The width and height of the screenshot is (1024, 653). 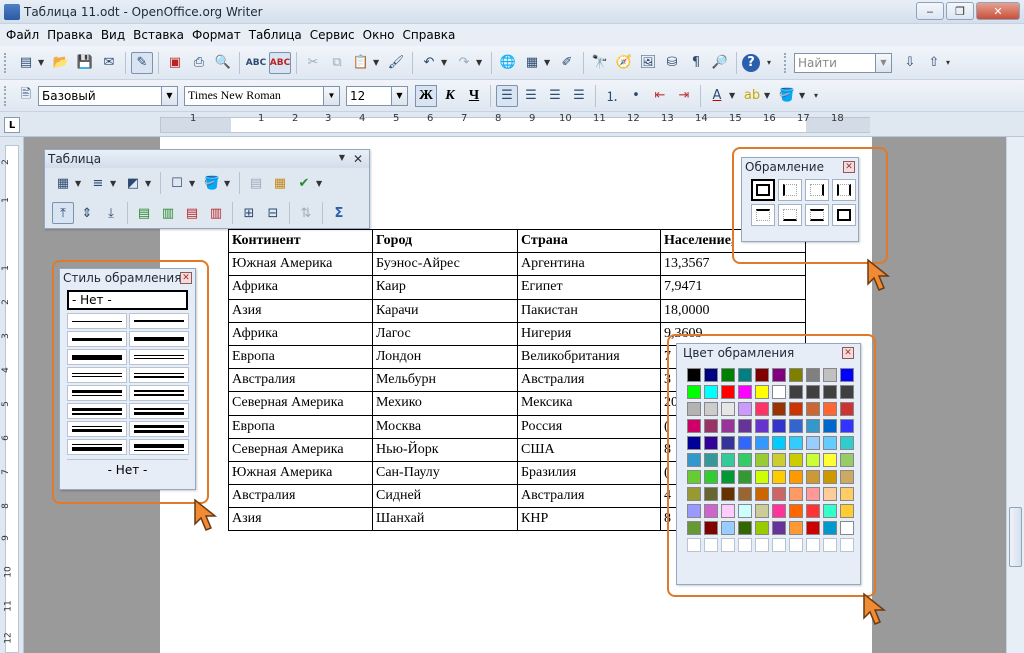 What do you see at coordinates (567, 63) in the screenshot?
I see `draw-functions-icon: ✐` at bounding box center [567, 63].